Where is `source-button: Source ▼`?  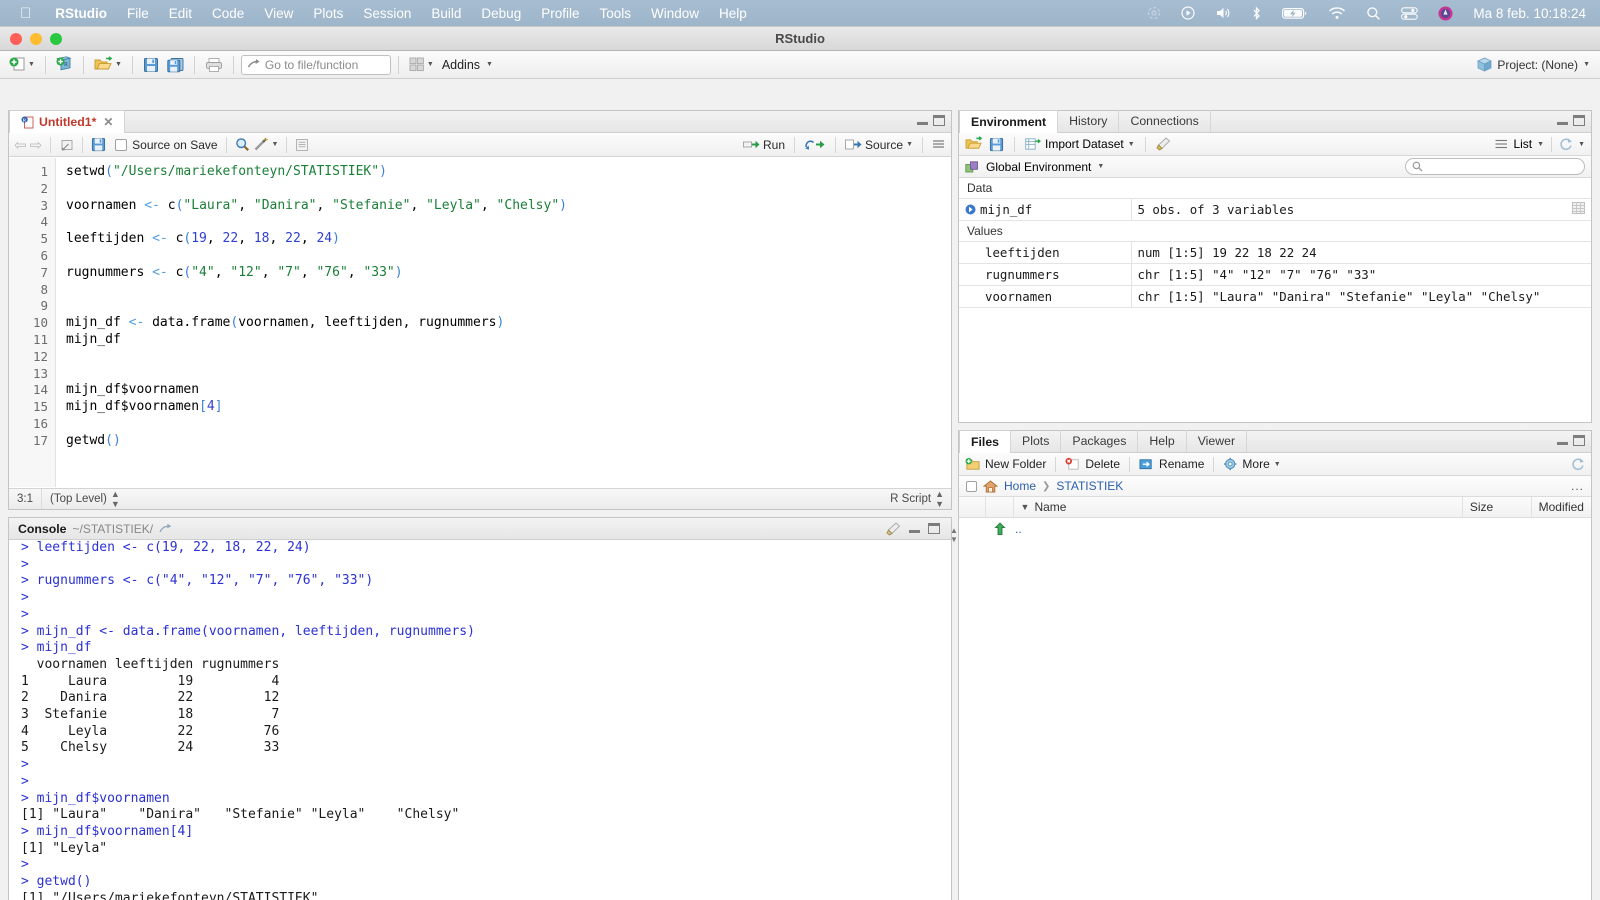
source-button: Source ▼ is located at coordinates (879, 145).